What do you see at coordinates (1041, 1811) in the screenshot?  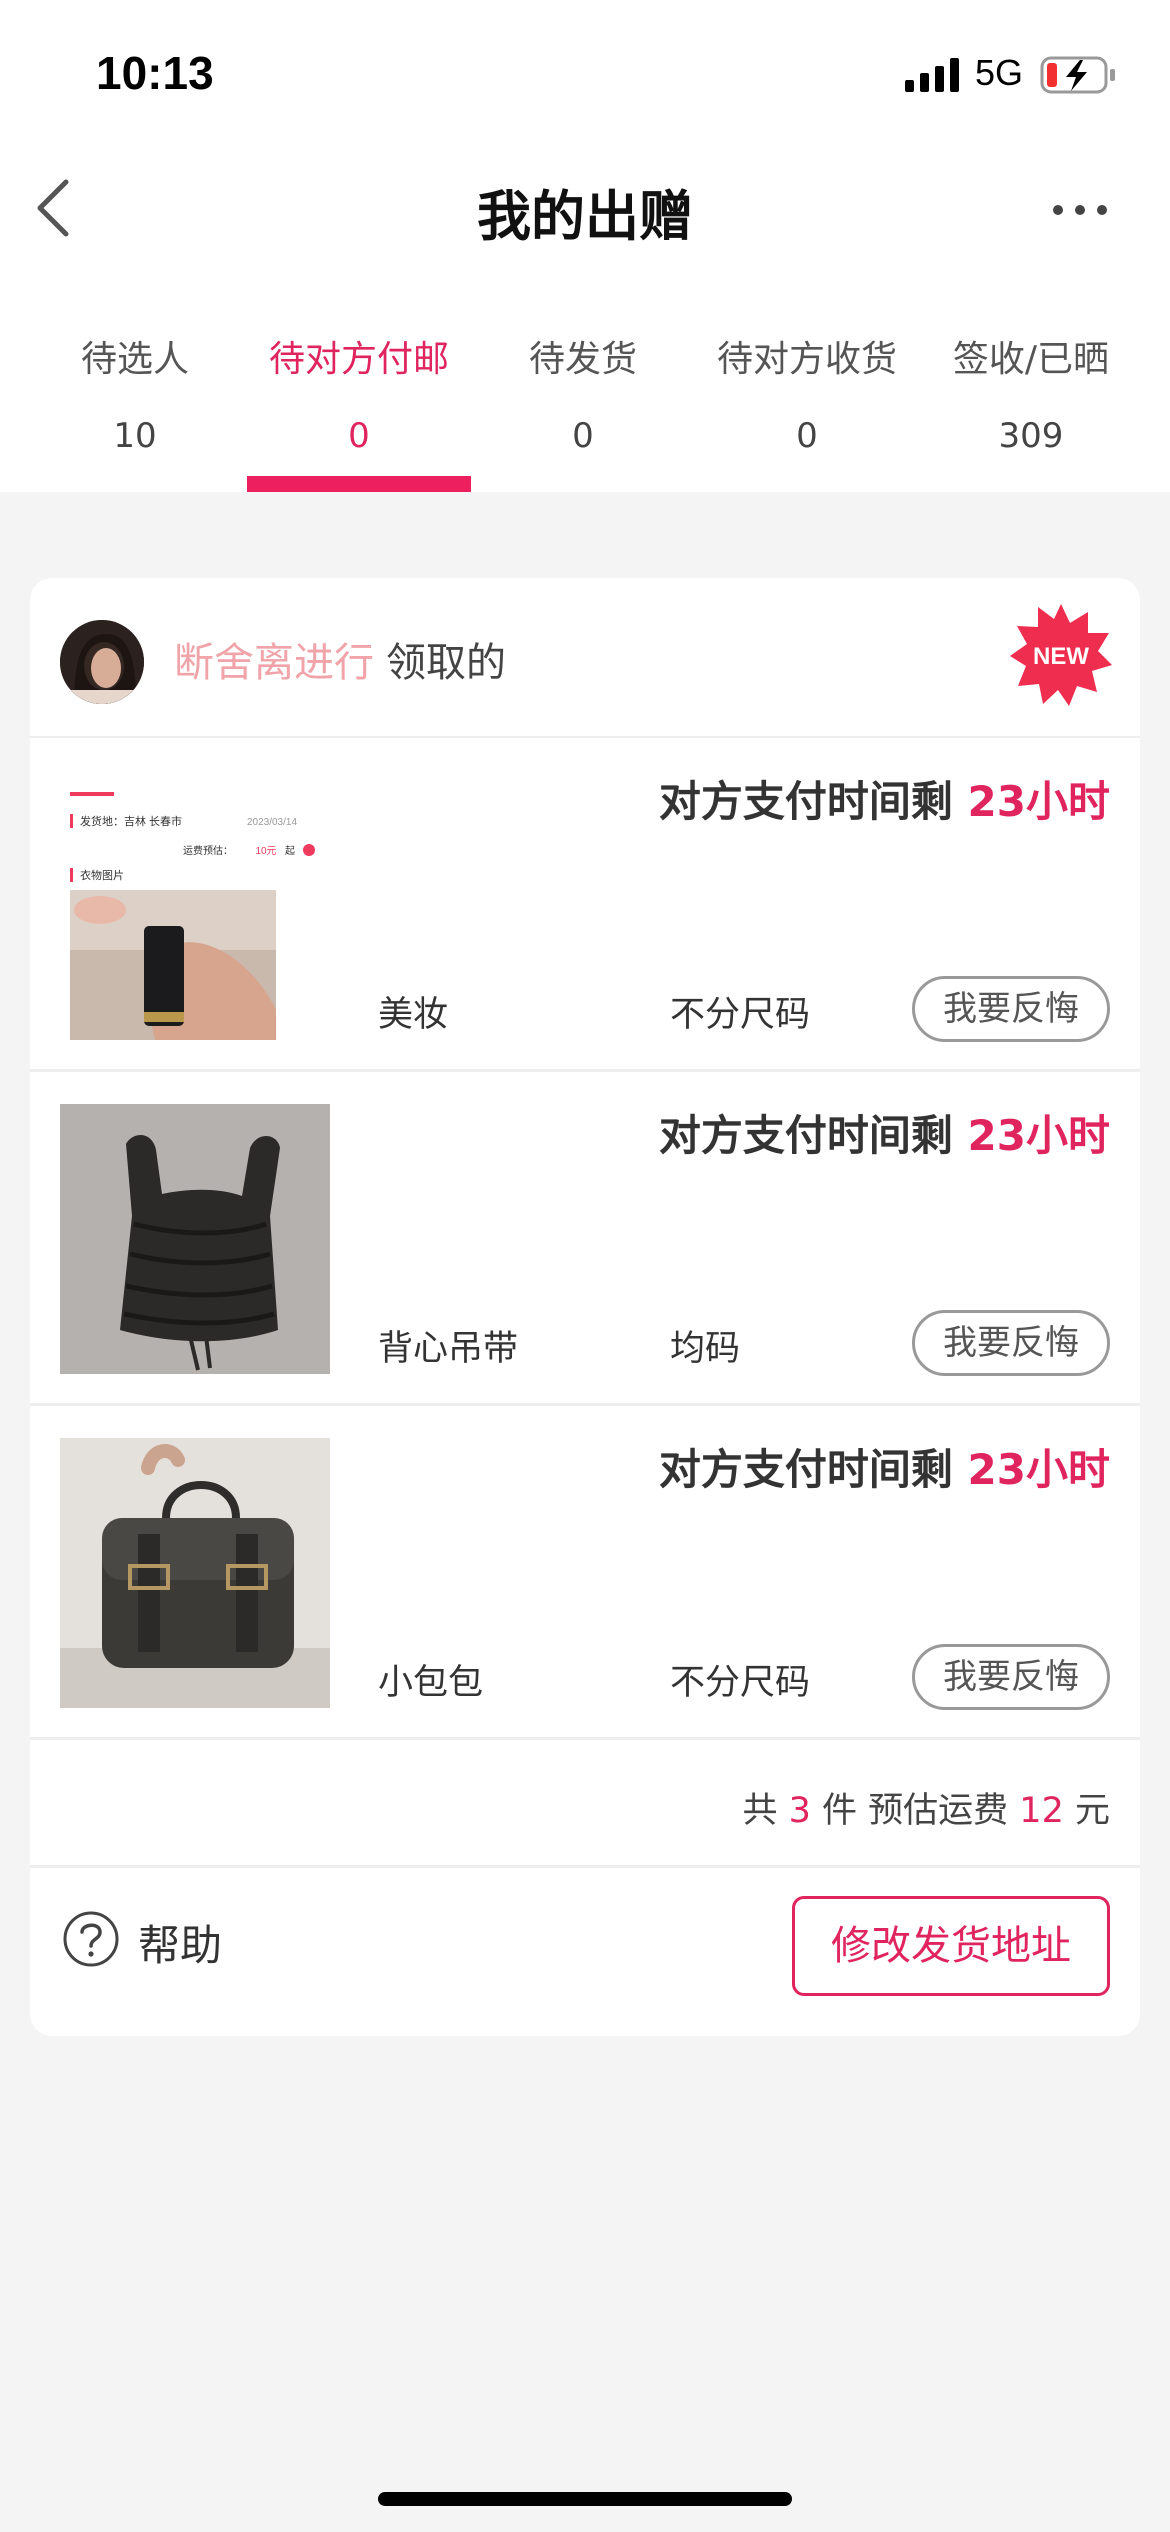 I see `shipping-fee: 12` at bounding box center [1041, 1811].